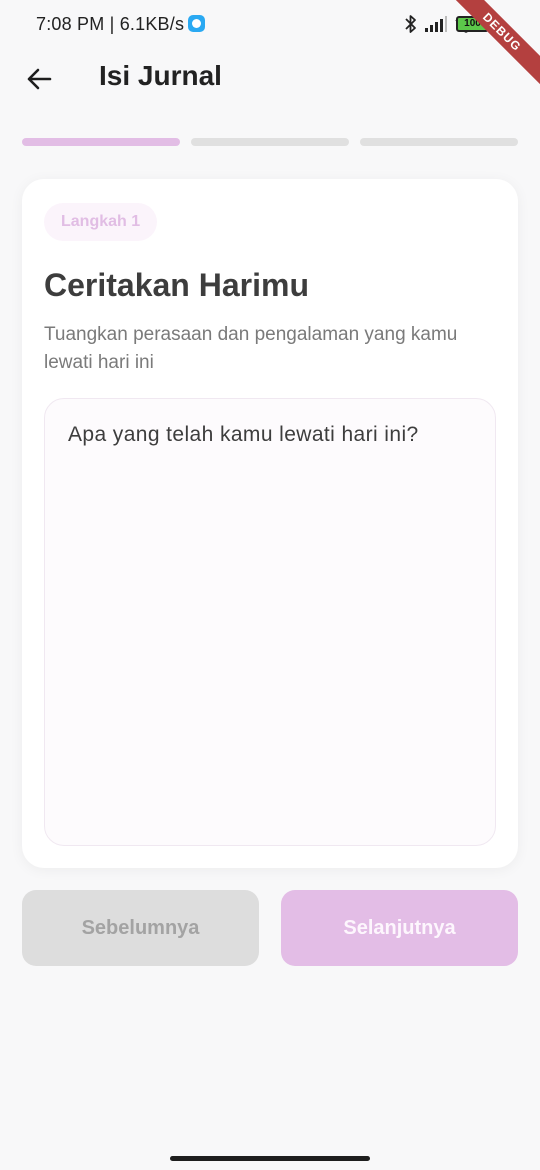 The height and width of the screenshot is (1170, 540). What do you see at coordinates (410, 24) in the screenshot?
I see `bluetooth-icon` at bounding box center [410, 24].